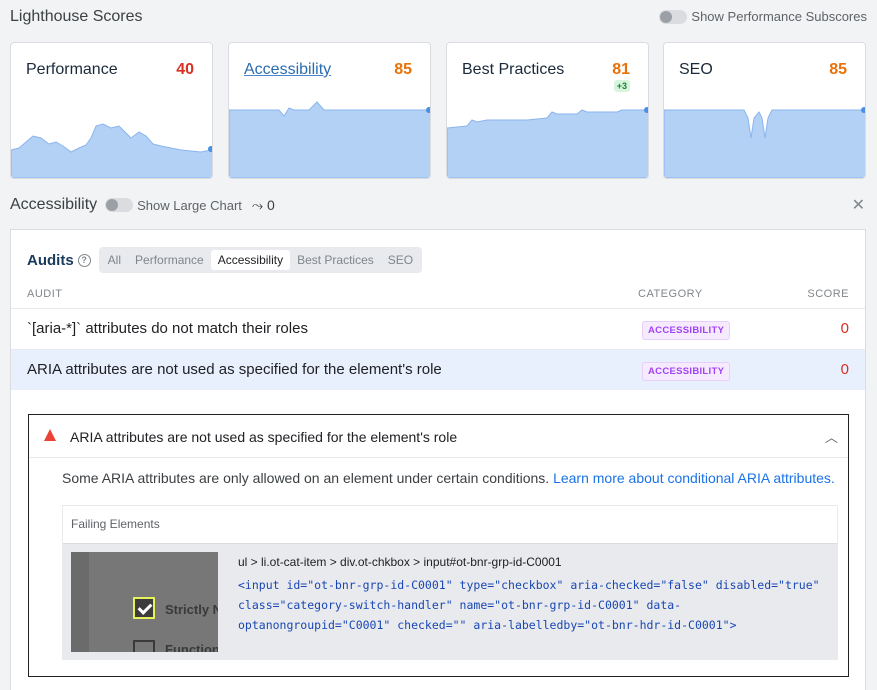 The width and height of the screenshot is (877, 690). What do you see at coordinates (119, 205) in the screenshot?
I see `large-chart-switch` at bounding box center [119, 205].